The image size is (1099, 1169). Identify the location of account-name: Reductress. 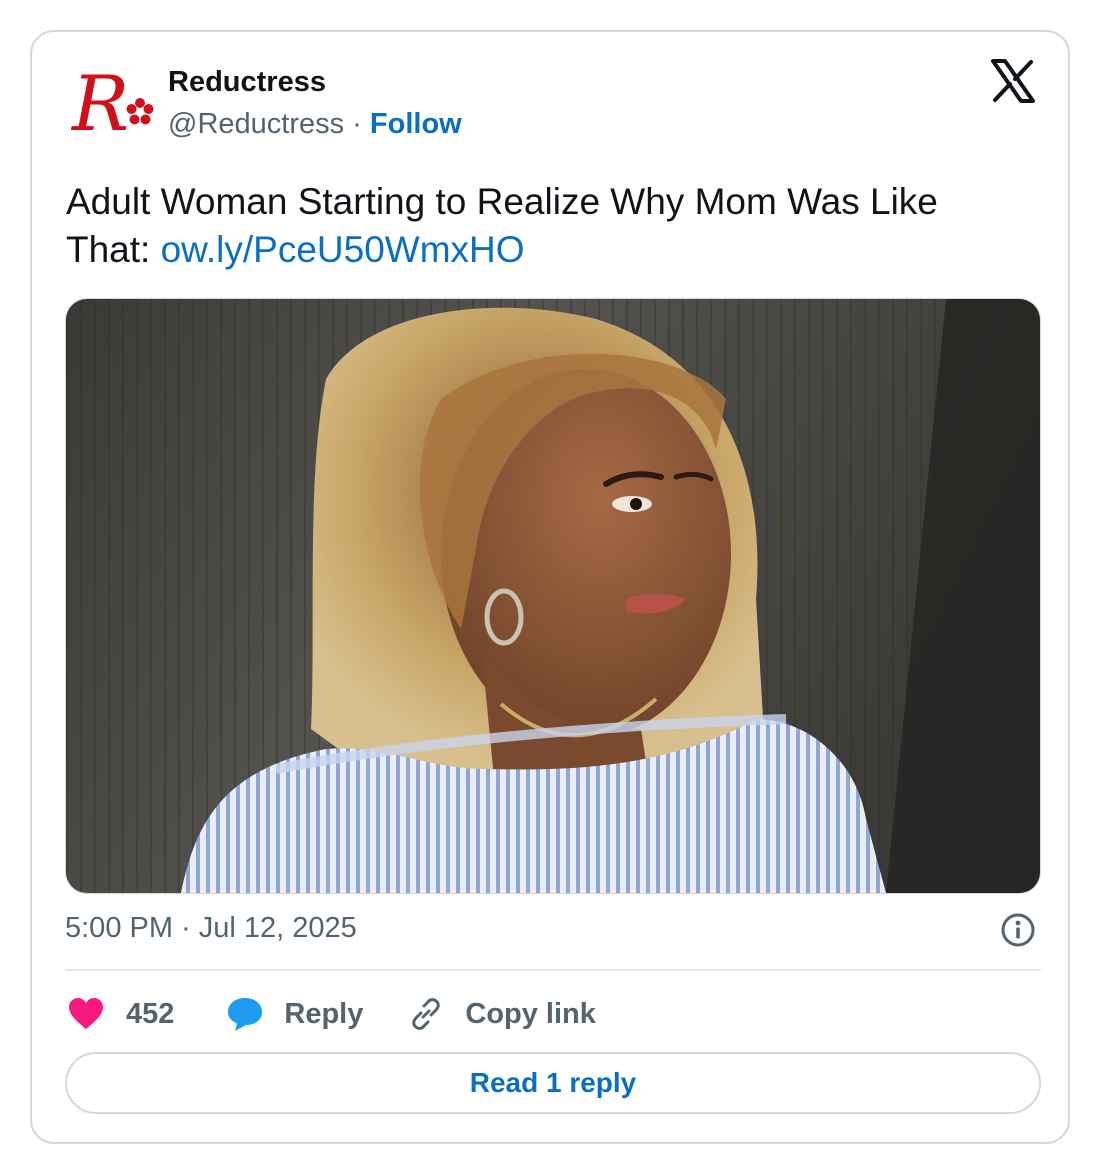
(247, 82).